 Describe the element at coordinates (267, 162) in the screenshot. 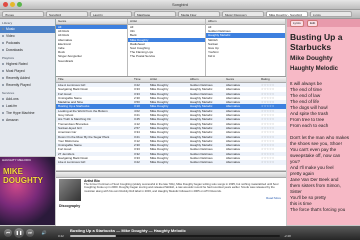

I see `rating-stars: ☆☆☆☆☆` at that location.